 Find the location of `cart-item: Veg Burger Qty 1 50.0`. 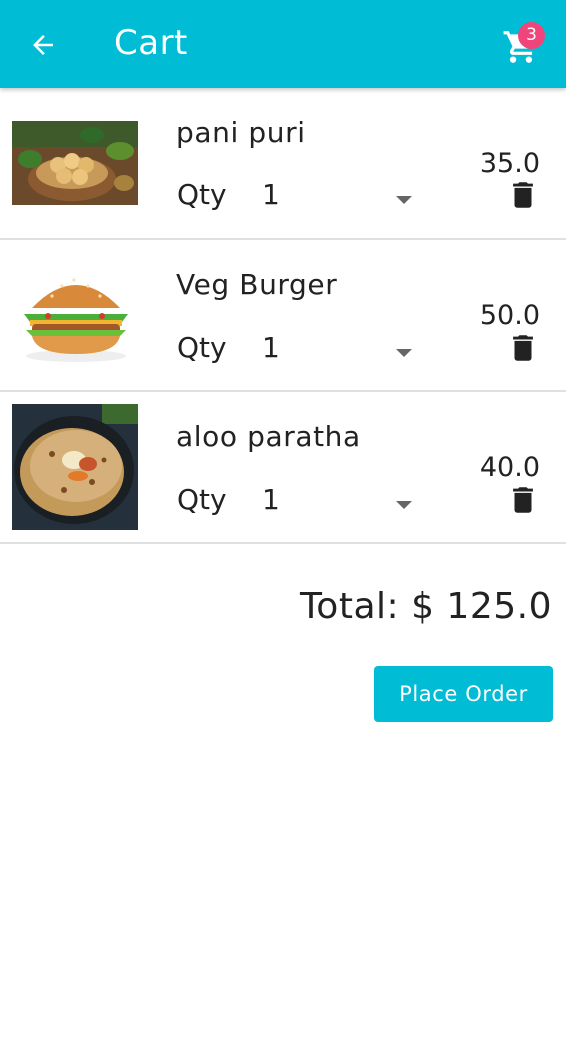

cart-item: Veg Burger Qty 1 50.0 is located at coordinates (283, 316).